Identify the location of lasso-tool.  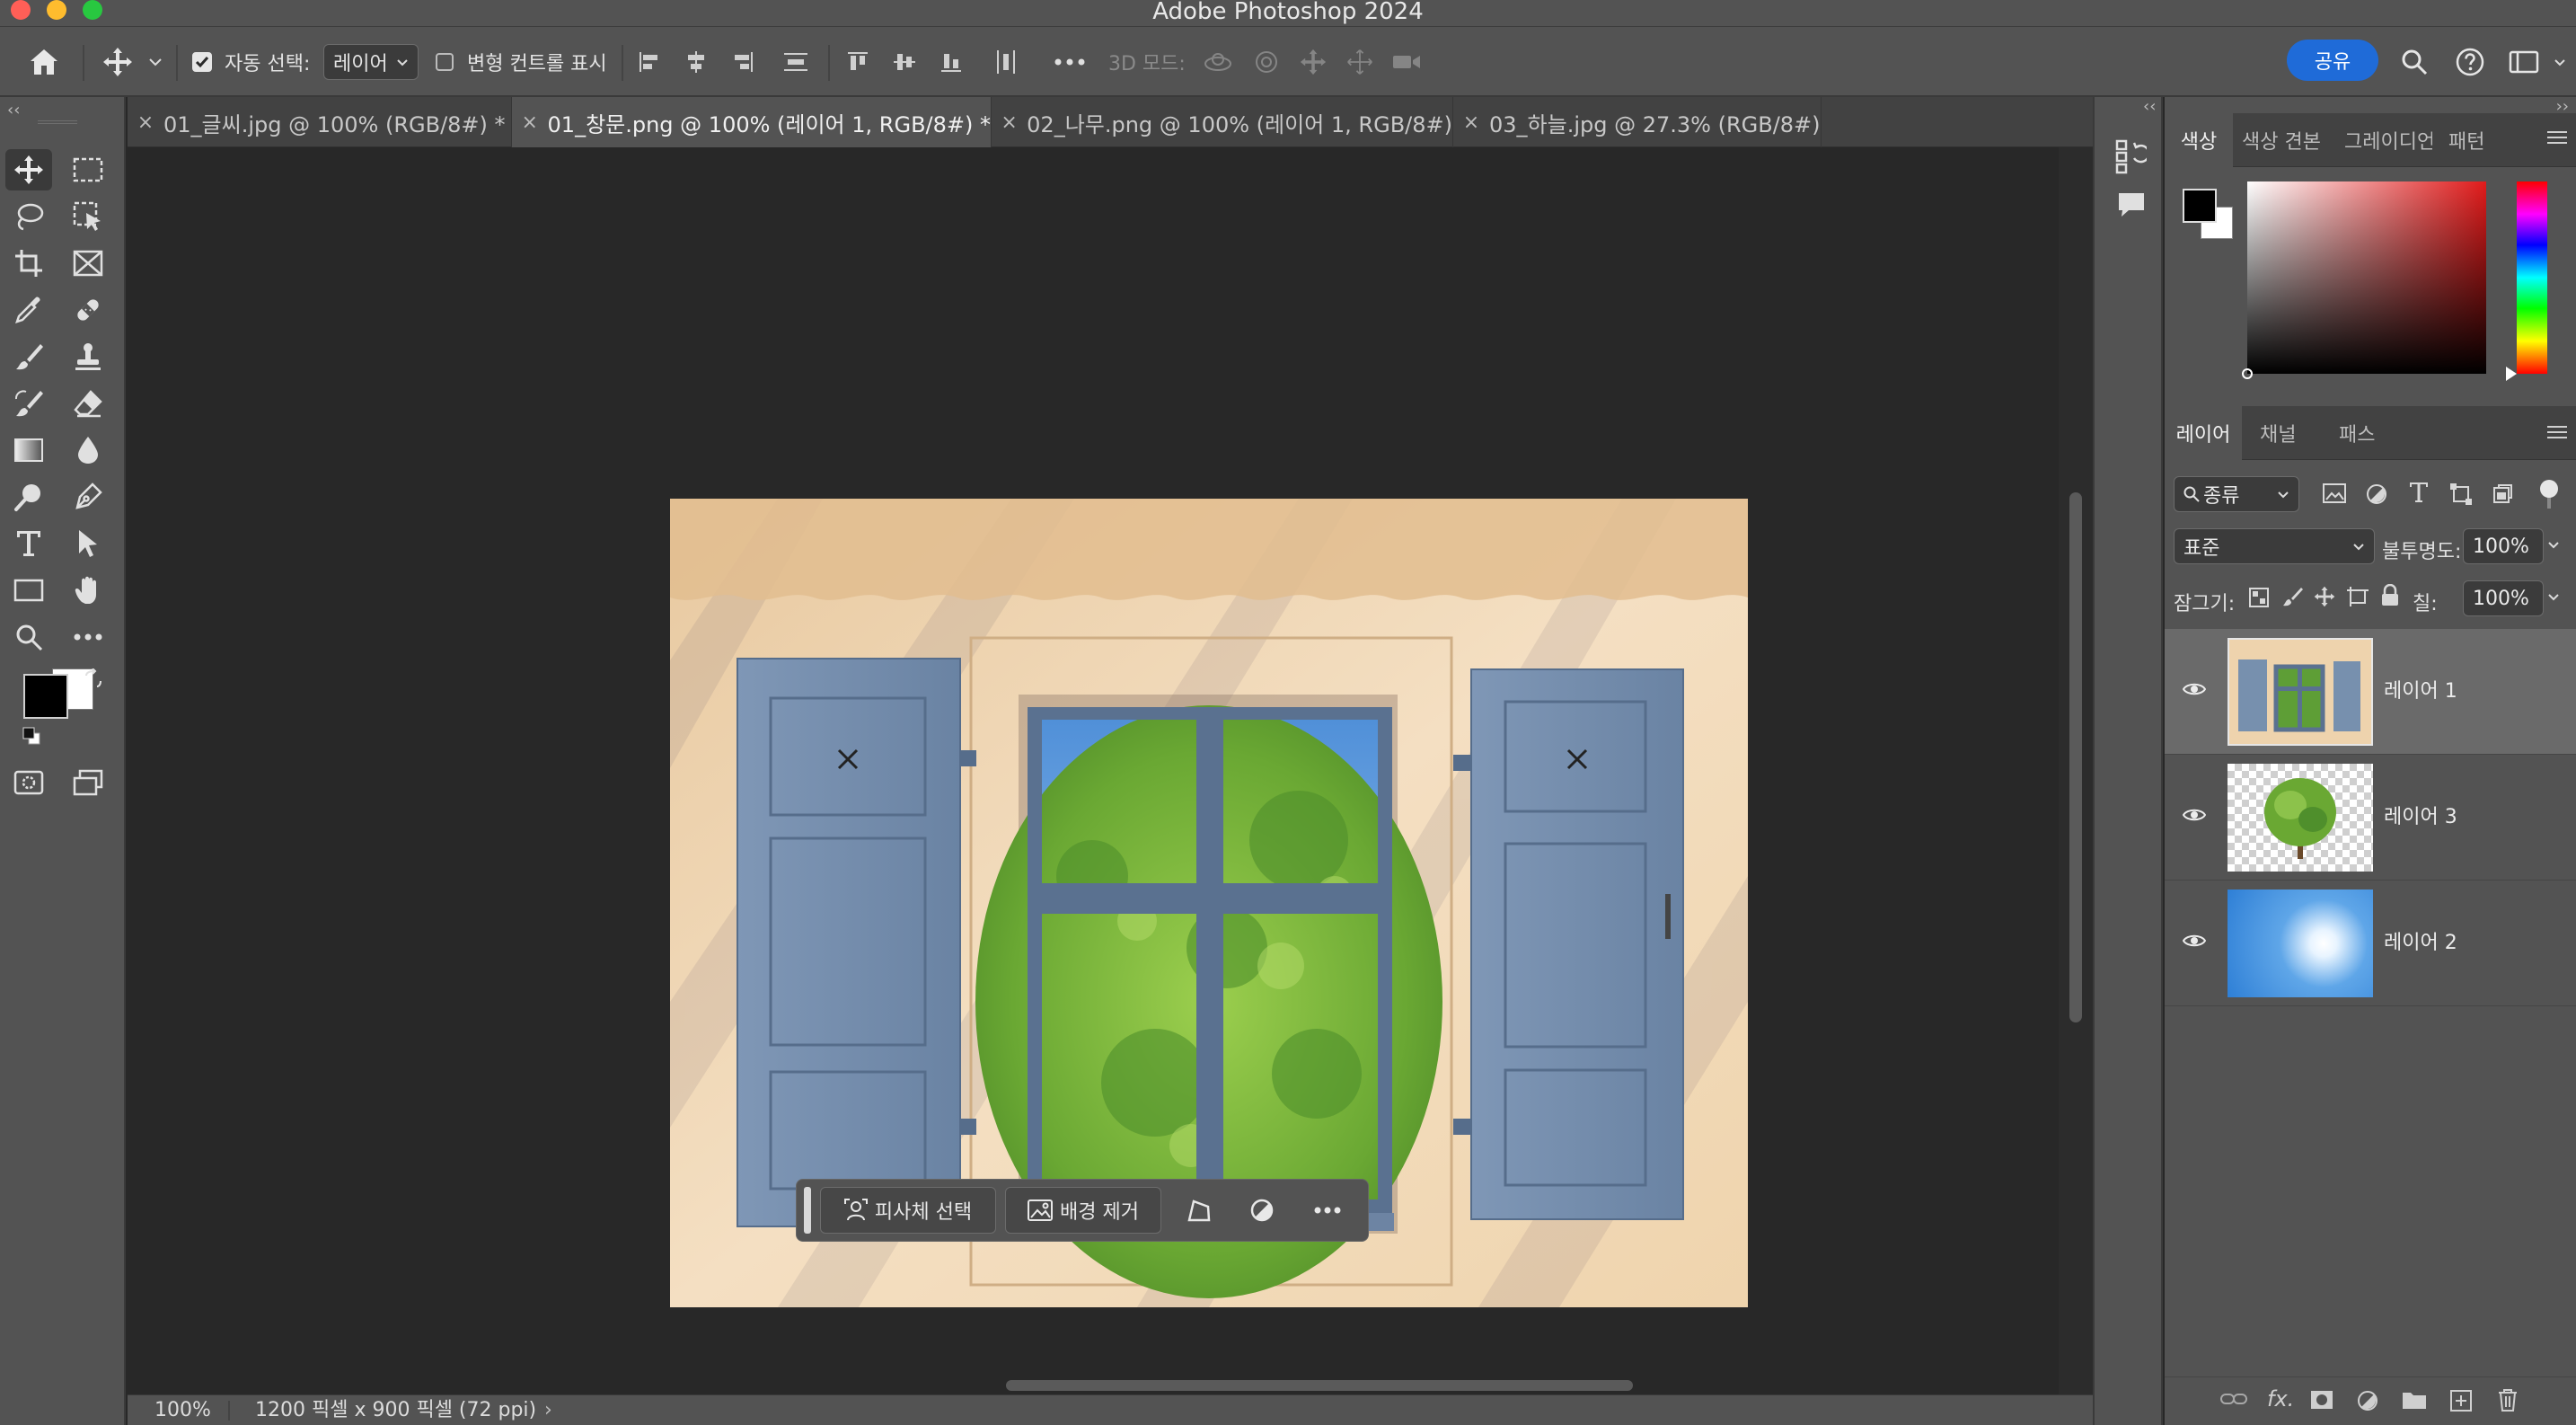
(28, 217).